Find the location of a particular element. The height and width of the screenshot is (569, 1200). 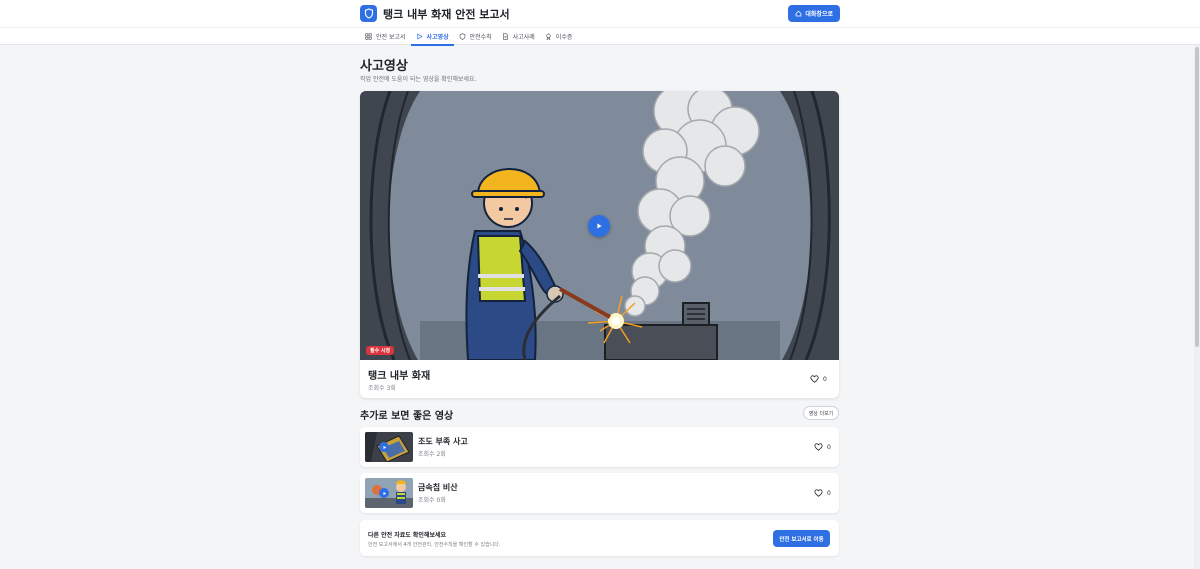

related-video-card: 조도 부족 사고 조회수 2회 0 is located at coordinates (599, 447).